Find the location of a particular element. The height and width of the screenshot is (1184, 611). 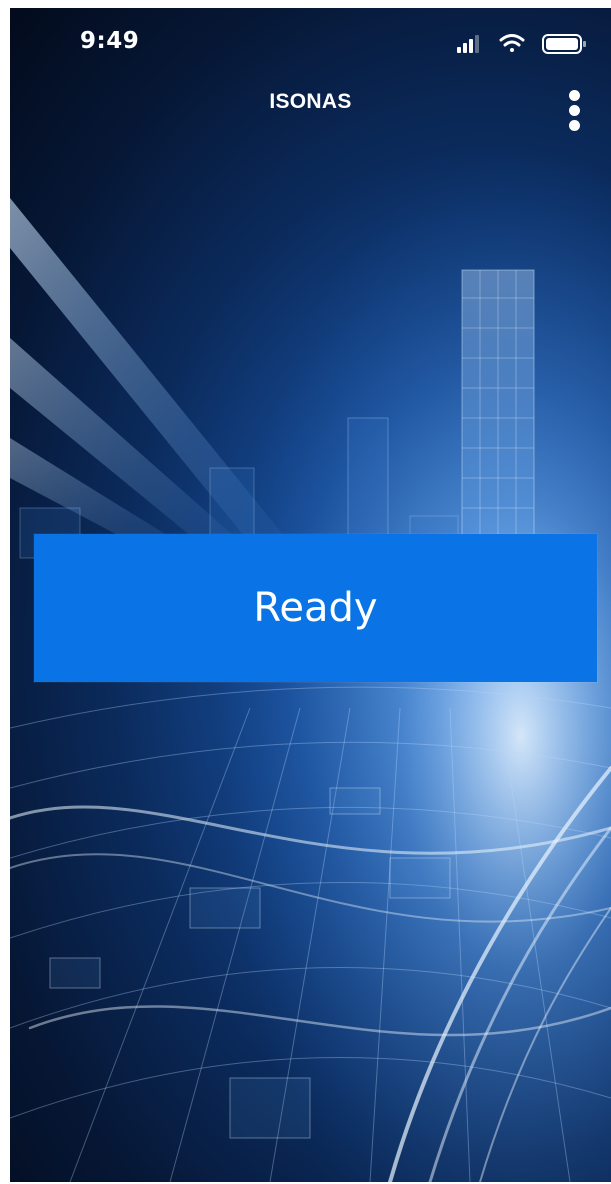

battery-icon is located at coordinates (564, 44).